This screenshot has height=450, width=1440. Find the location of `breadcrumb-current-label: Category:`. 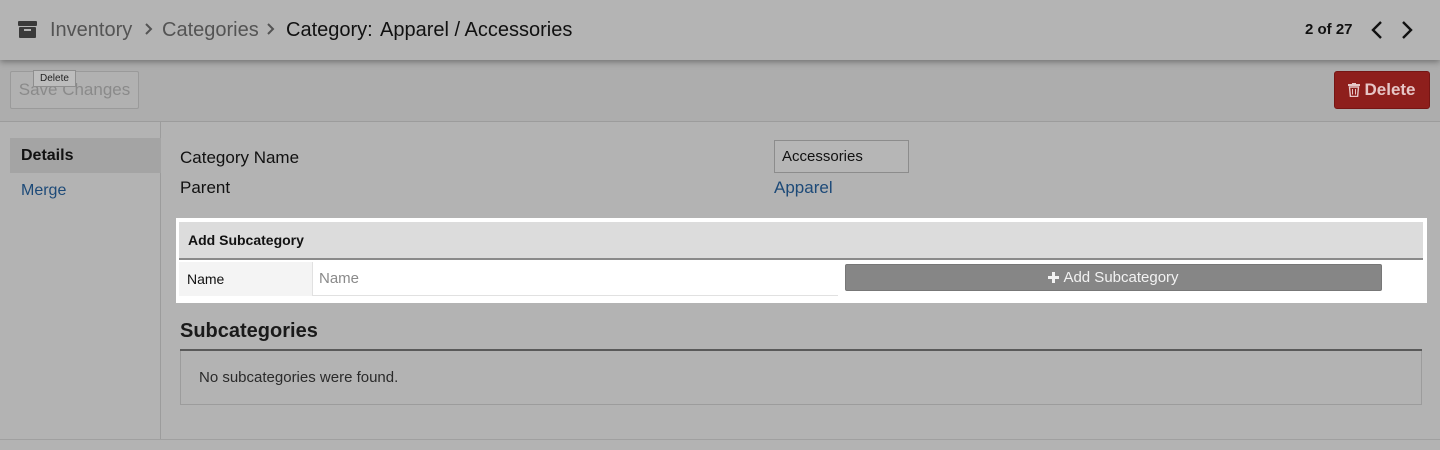

breadcrumb-current-label: Category: is located at coordinates (329, 30).